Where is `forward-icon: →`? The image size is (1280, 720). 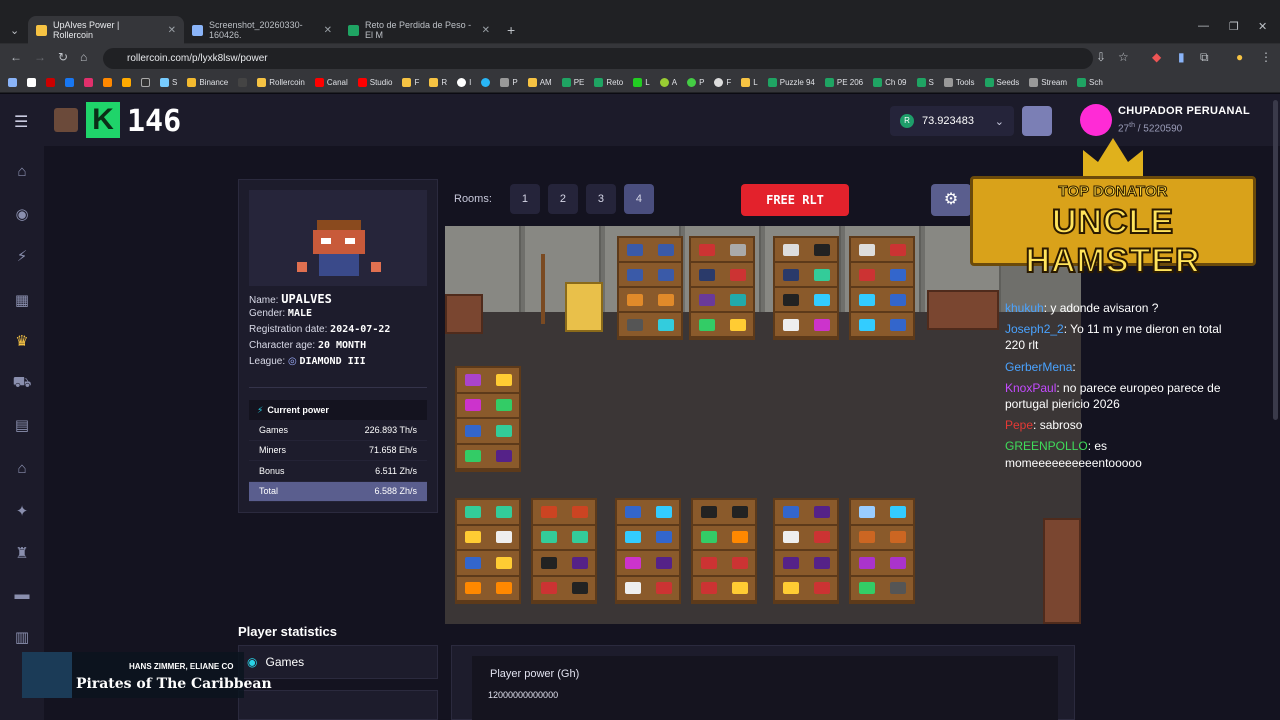 forward-icon: → is located at coordinates (40, 57).